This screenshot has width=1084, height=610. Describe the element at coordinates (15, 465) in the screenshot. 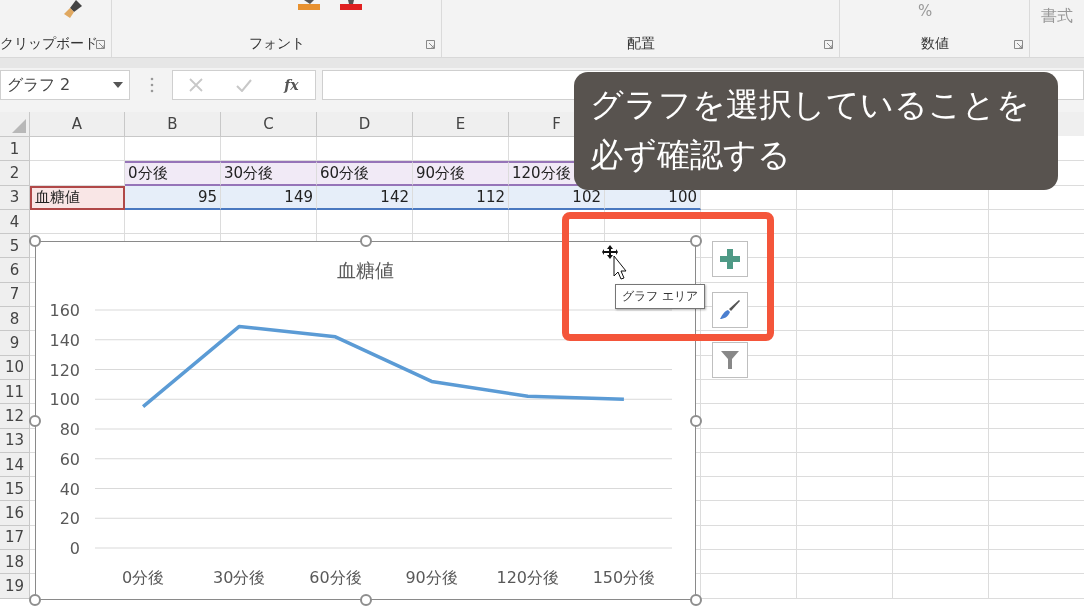

I see `row-header: 14` at that location.